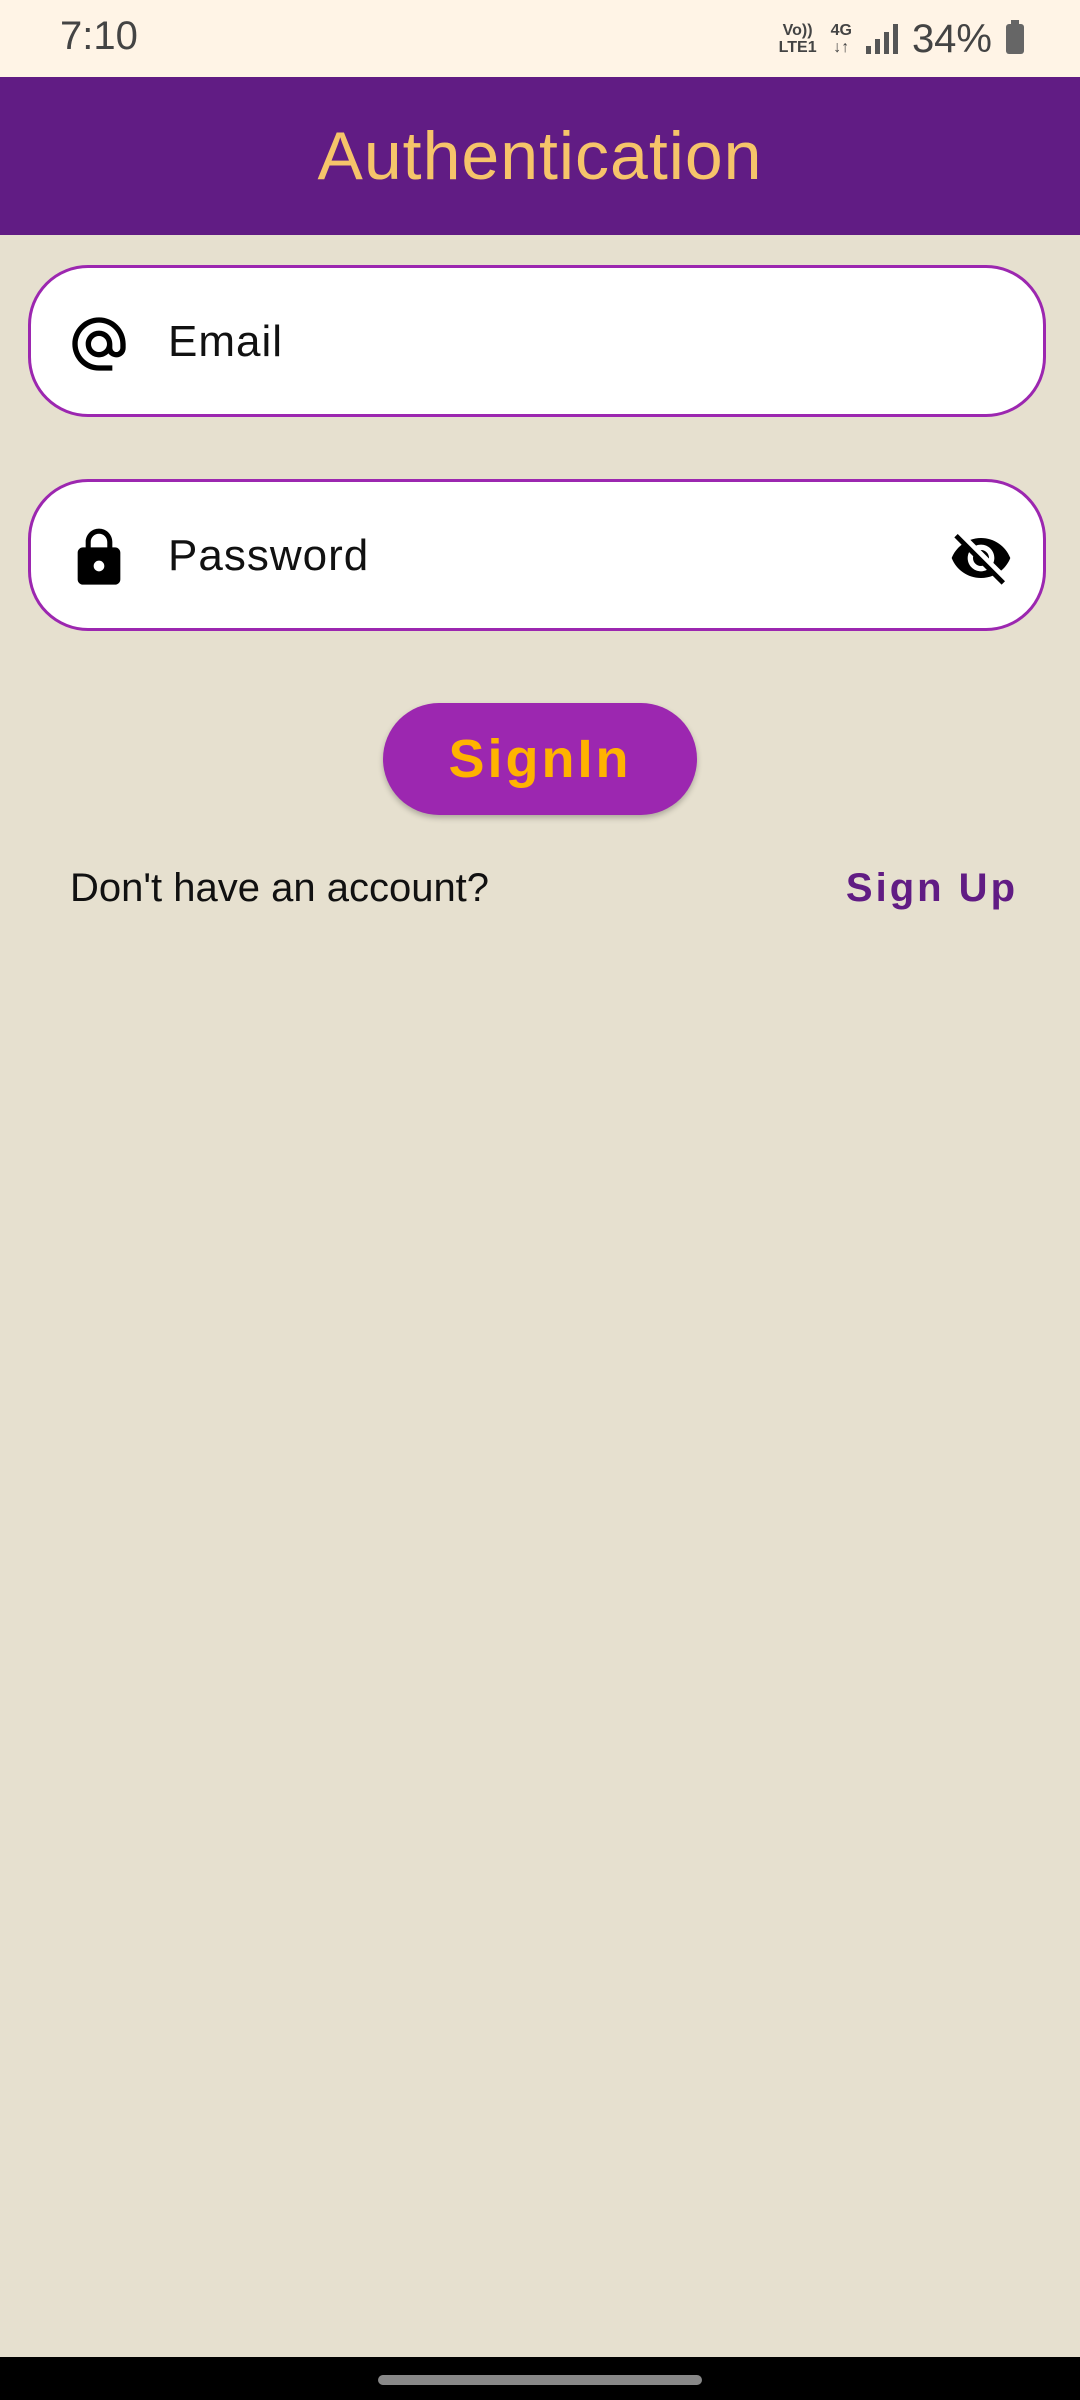  I want to click on network-indicator: 4G ↓↑, so click(841, 39).